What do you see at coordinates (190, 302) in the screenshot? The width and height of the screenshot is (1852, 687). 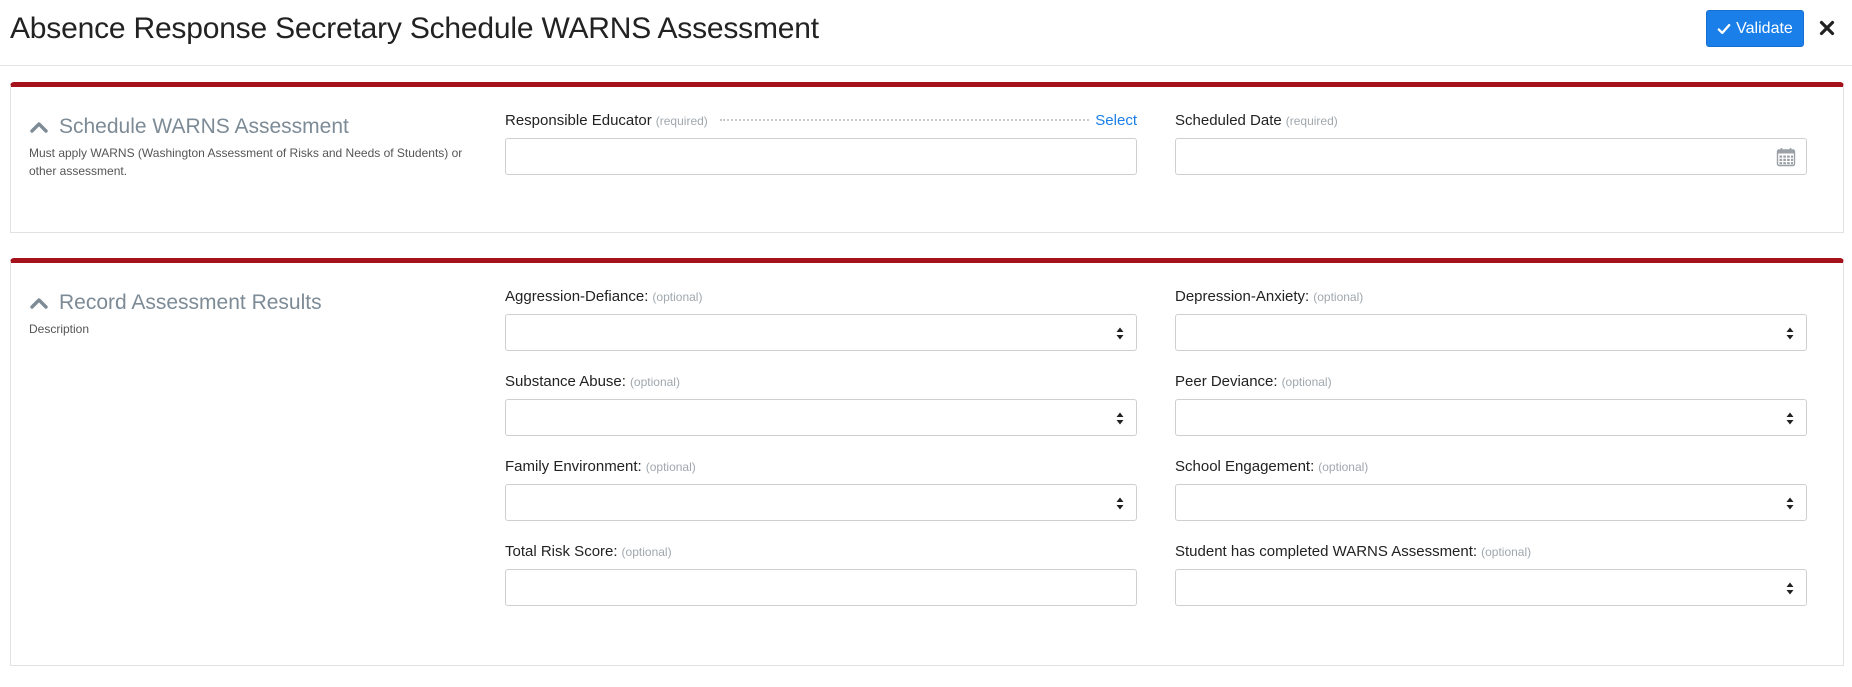 I see `results-section-title: Record Assessment Results` at bounding box center [190, 302].